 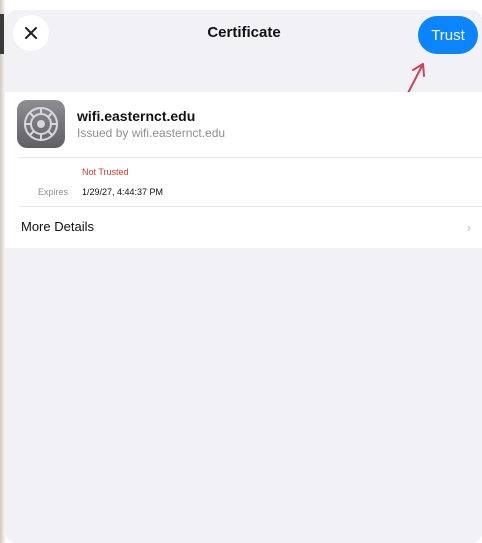 I want to click on chevron-right-icon: ›, so click(x=468, y=227).